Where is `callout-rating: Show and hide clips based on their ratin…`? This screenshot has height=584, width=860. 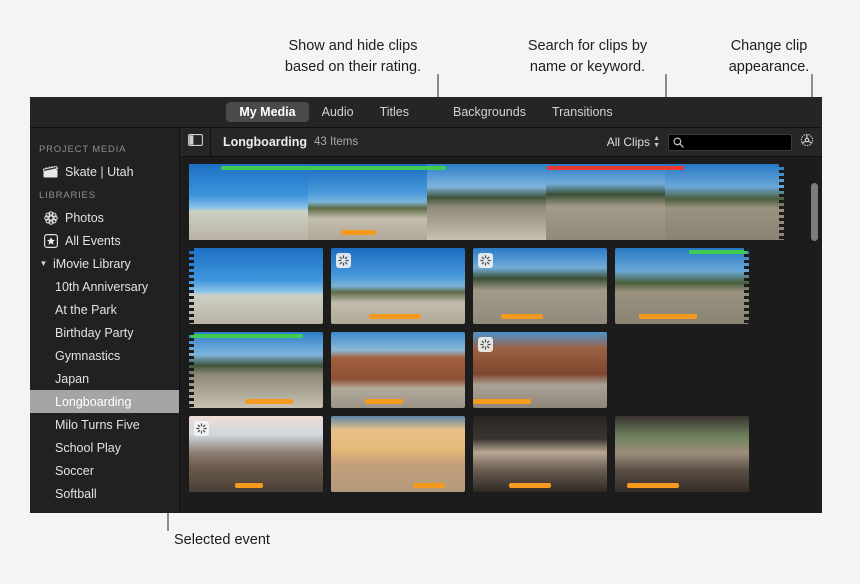
callout-rating: Show and hide clips based on their ratin… is located at coordinates (353, 57).